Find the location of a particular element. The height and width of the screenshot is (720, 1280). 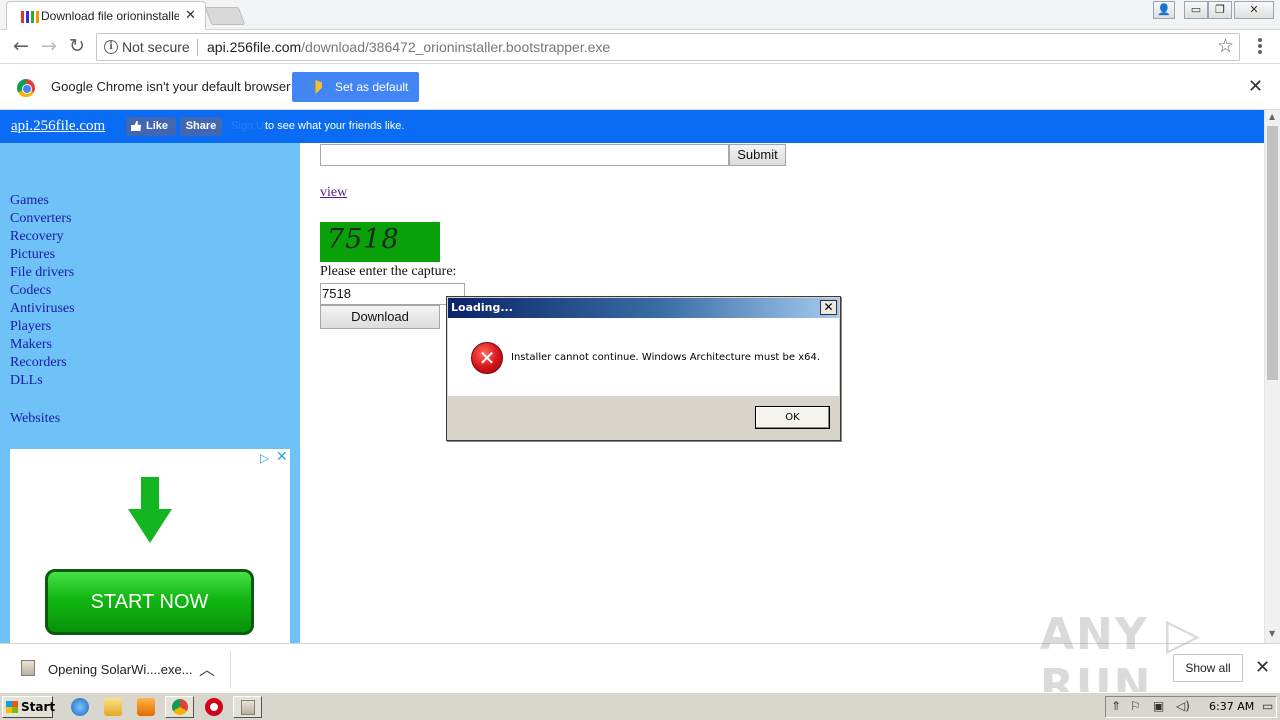

url-host: api.256file.com is located at coordinates (254, 47).